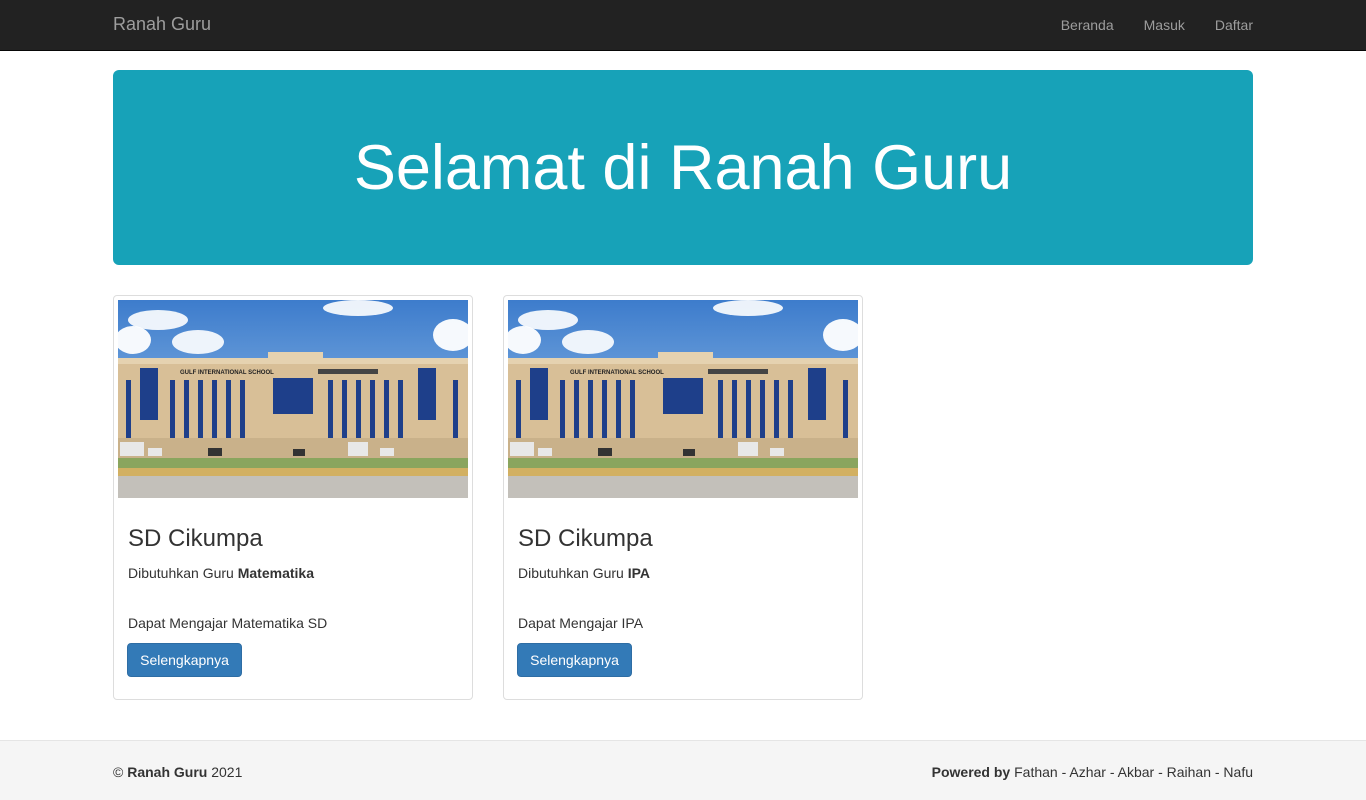  I want to click on footer-copyright: © Ranah Guru 2021, so click(178, 772).